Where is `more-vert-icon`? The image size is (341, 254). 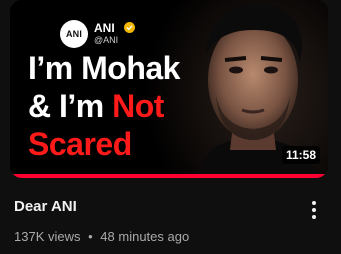 more-vert-icon is located at coordinates (314, 210).